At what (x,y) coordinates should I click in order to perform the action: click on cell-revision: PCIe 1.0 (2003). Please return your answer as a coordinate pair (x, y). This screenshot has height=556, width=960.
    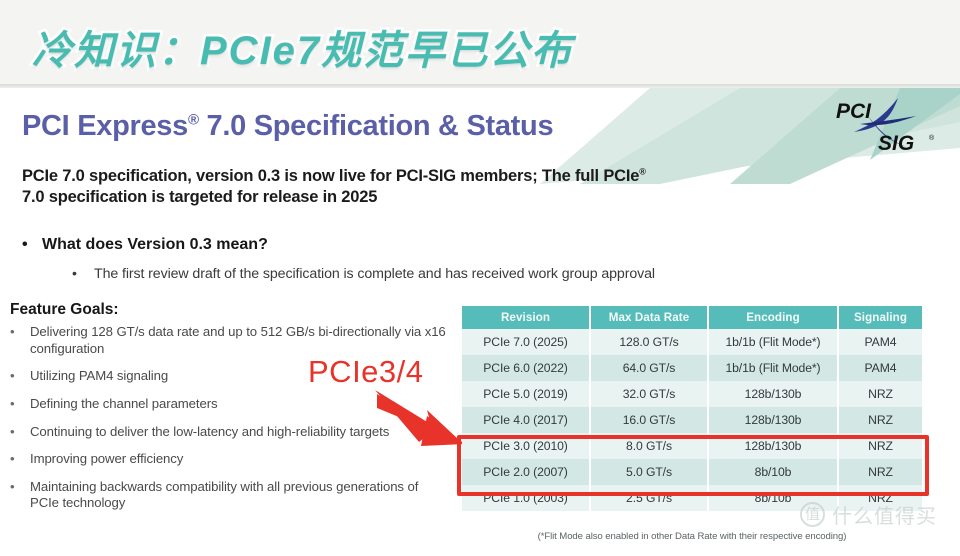
    Looking at the image, I should click on (526, 498).